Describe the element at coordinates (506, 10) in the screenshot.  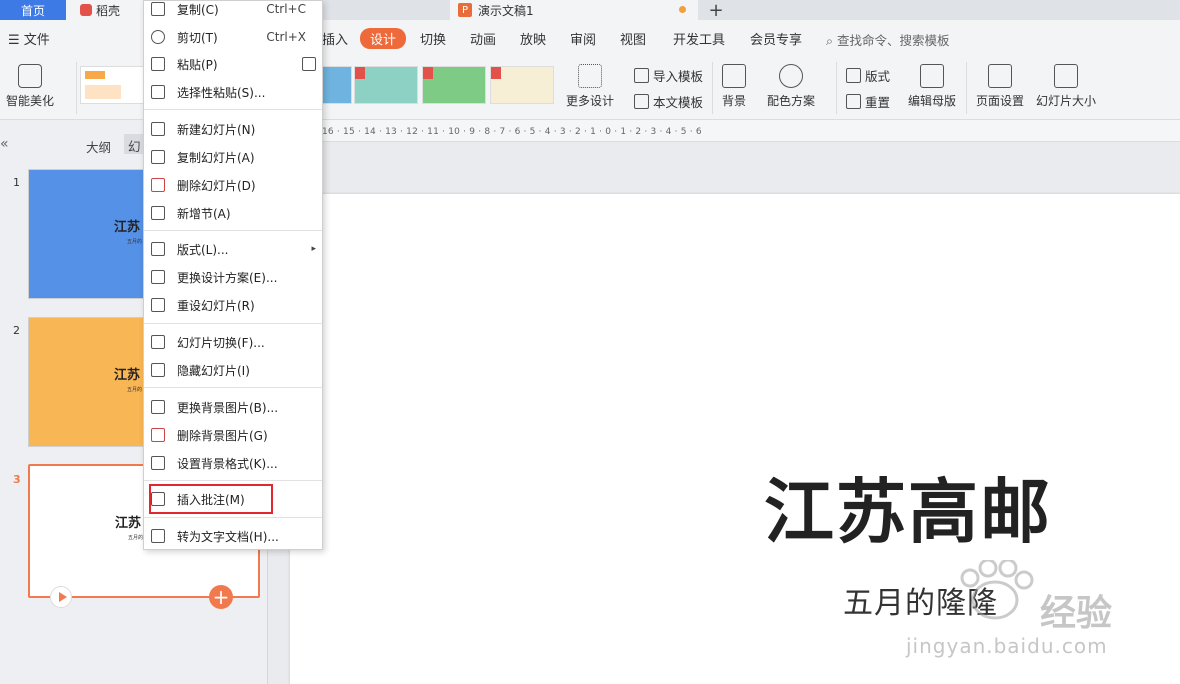
I see `tab-document-label: 演示文稿1` at that location.